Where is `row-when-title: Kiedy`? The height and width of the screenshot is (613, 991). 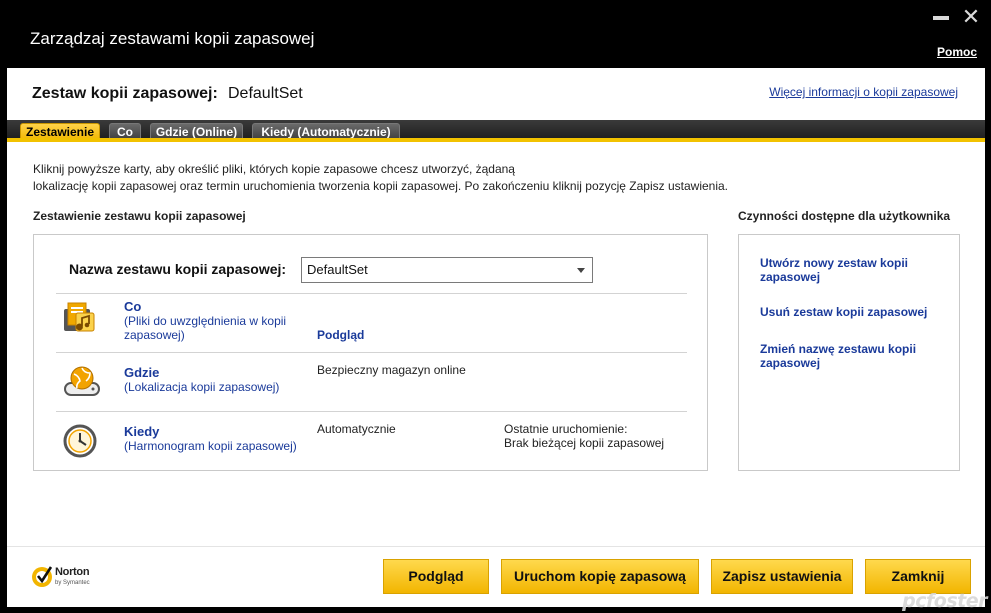
row-when-title: Kiedy is located at coordinates (141, 431).